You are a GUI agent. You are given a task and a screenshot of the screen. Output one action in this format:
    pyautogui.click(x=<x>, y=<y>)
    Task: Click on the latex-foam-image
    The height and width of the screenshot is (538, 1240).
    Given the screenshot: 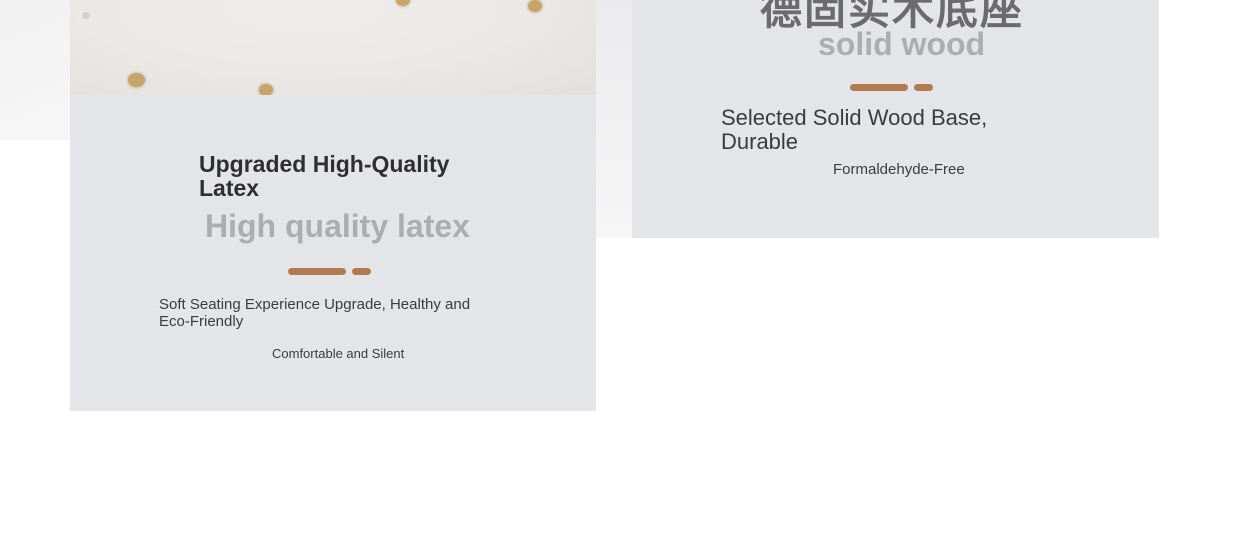 What is the action you would take?
    pyautogui.click(x=333, y=47)
    